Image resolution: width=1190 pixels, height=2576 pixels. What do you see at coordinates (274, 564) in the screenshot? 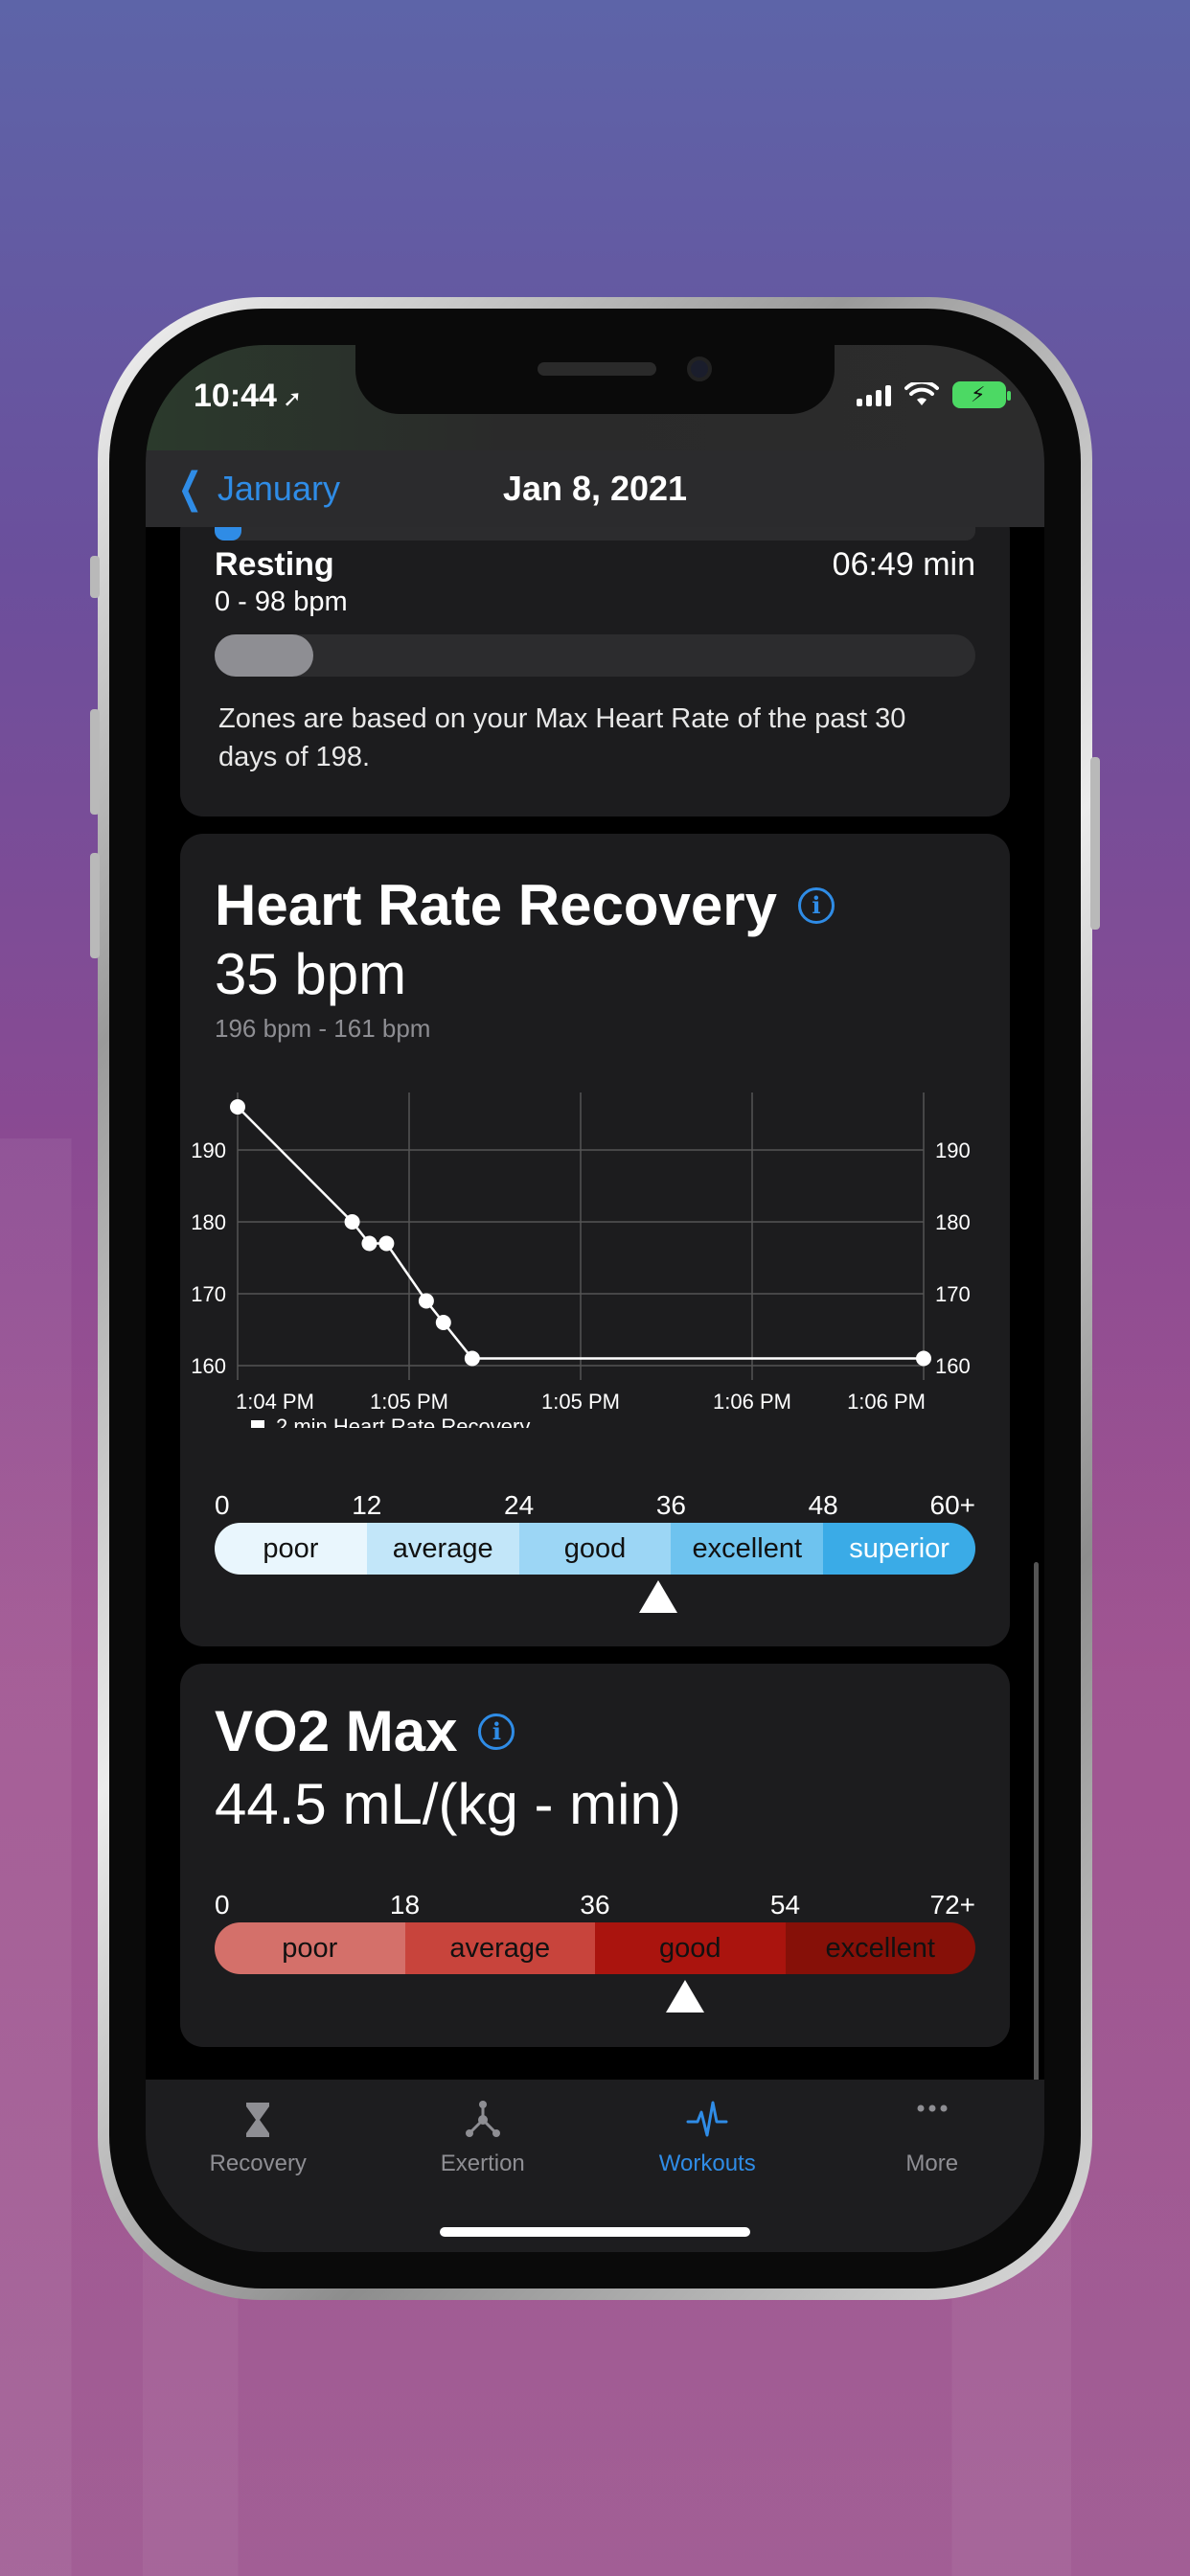
I see `zone-label: Resting` at bounding box center [274, 564].